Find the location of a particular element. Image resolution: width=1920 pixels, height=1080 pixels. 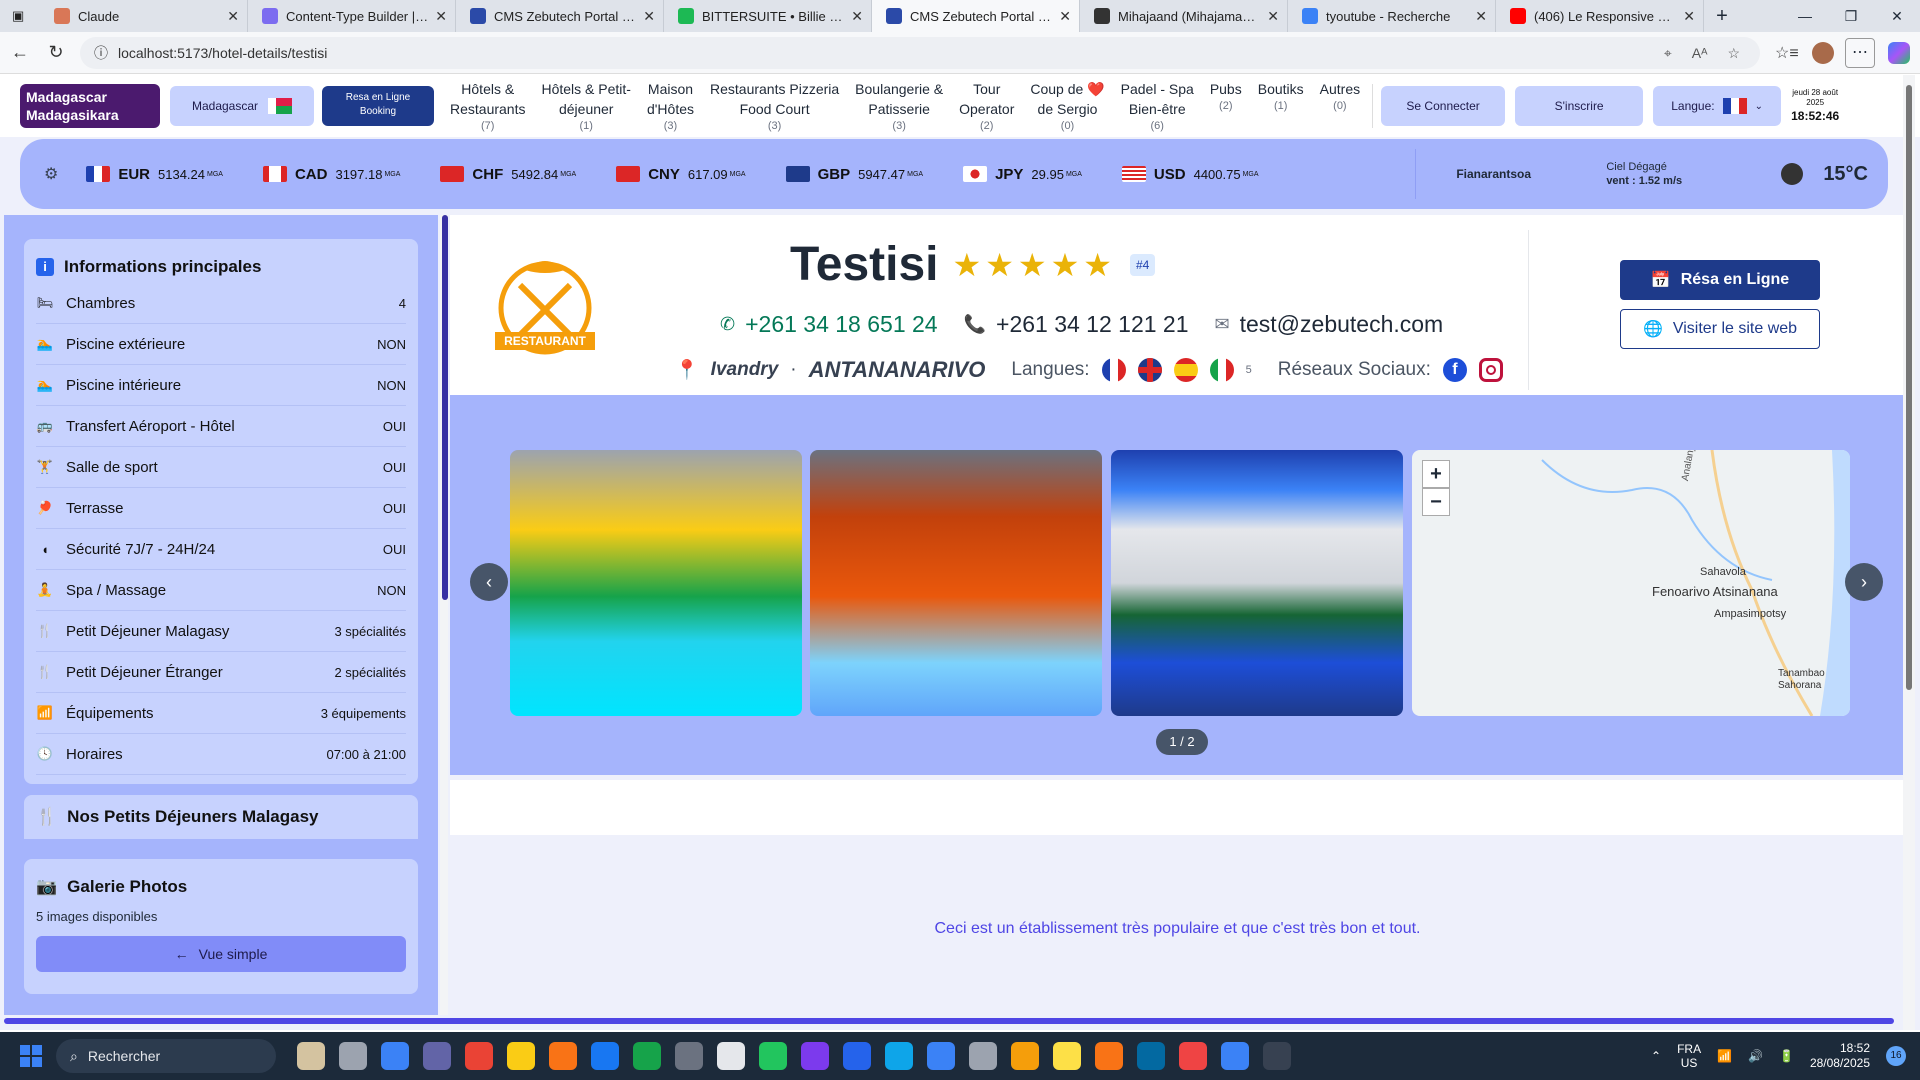

facebook-icon: f is located at coordinates (1454, 370).